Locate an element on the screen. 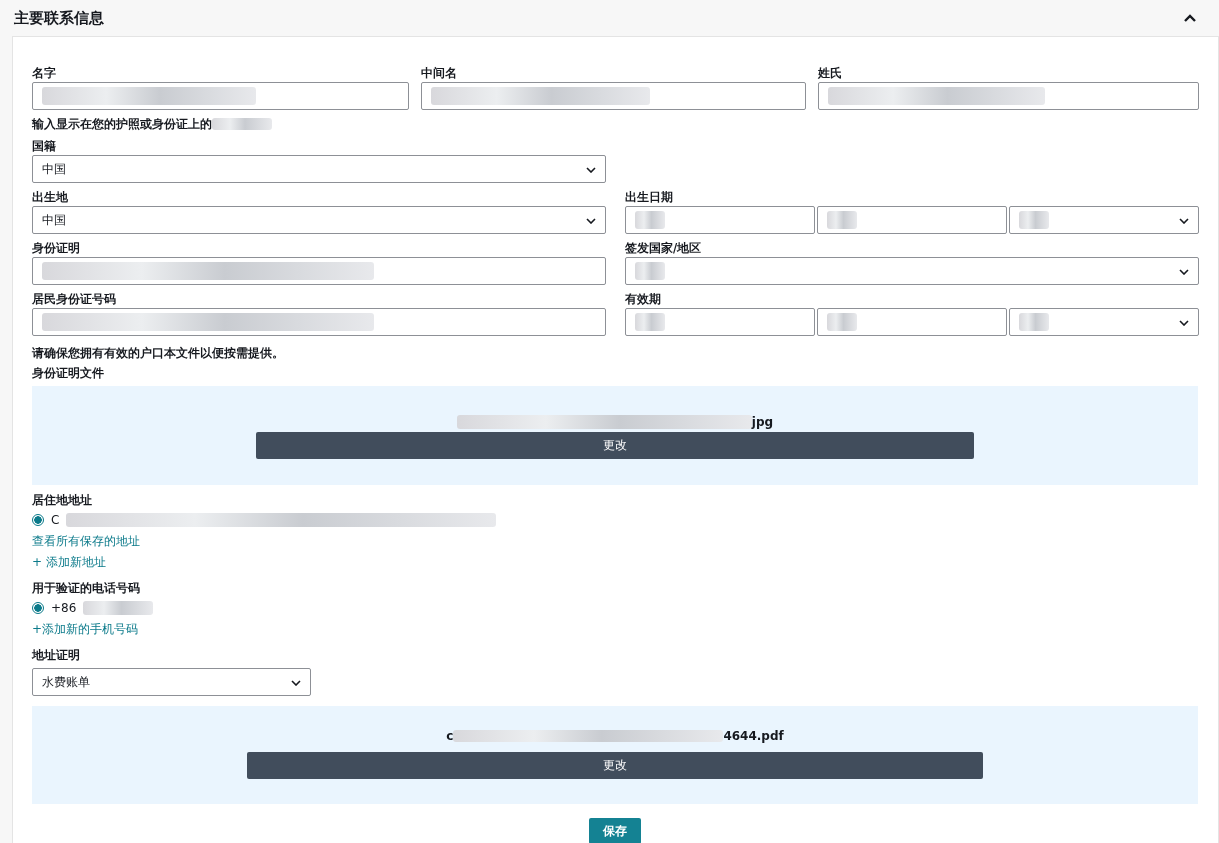 The height and width of the screenshot is (843, 1219). hint-text: 输入显示在您的护照或身份证上的 is located at coordinates (122, 124).